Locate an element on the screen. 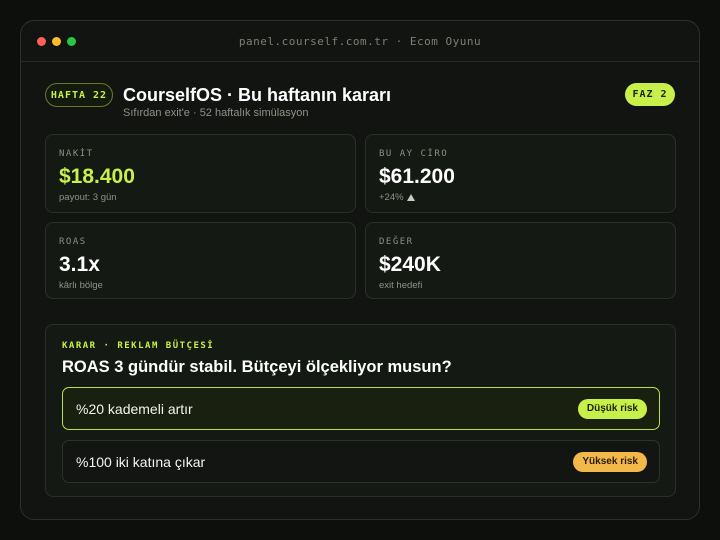 This screenshot has height=540, width=720. page-title: CourselfOS · Bu haftanın kararı is located at coordinates (257, 95).